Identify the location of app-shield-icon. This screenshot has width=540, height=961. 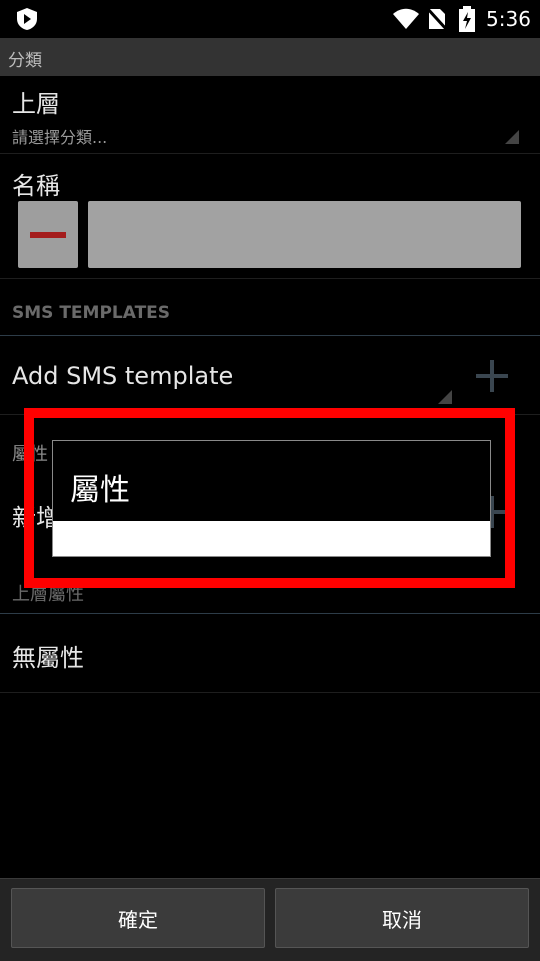
(27, 19).